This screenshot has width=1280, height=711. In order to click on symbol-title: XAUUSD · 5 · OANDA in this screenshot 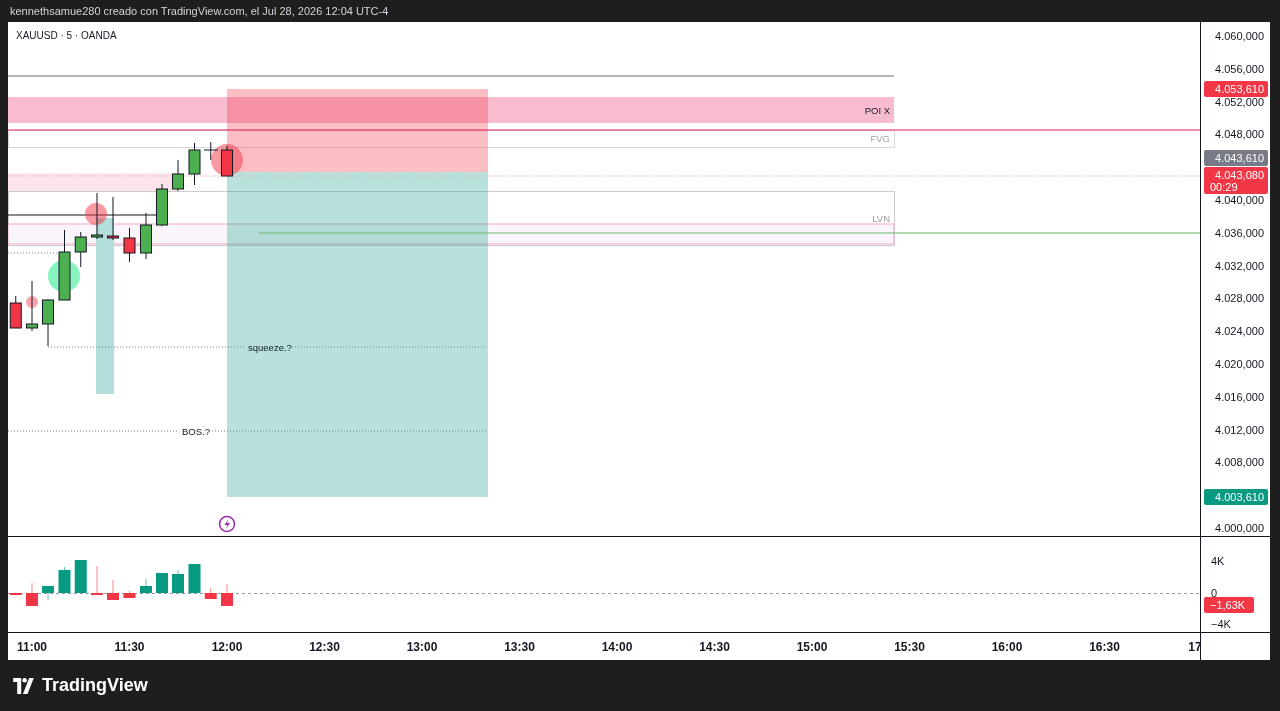, I will do `click(66, 35)`.